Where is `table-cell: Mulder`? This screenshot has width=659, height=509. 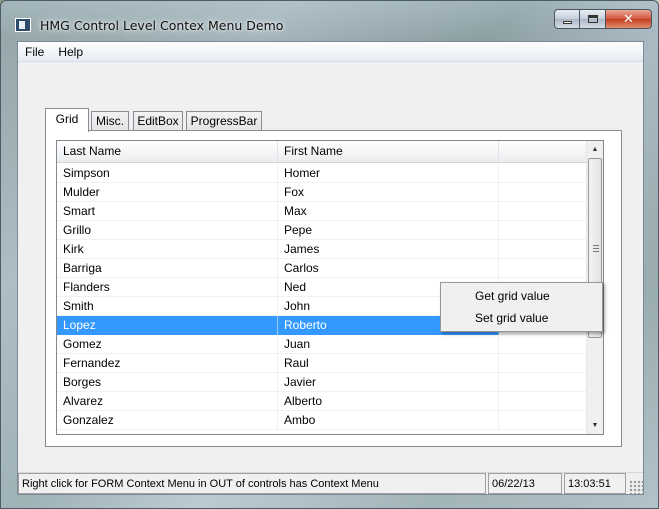
table-cell: Mulder is located at coordinates (167, 192).